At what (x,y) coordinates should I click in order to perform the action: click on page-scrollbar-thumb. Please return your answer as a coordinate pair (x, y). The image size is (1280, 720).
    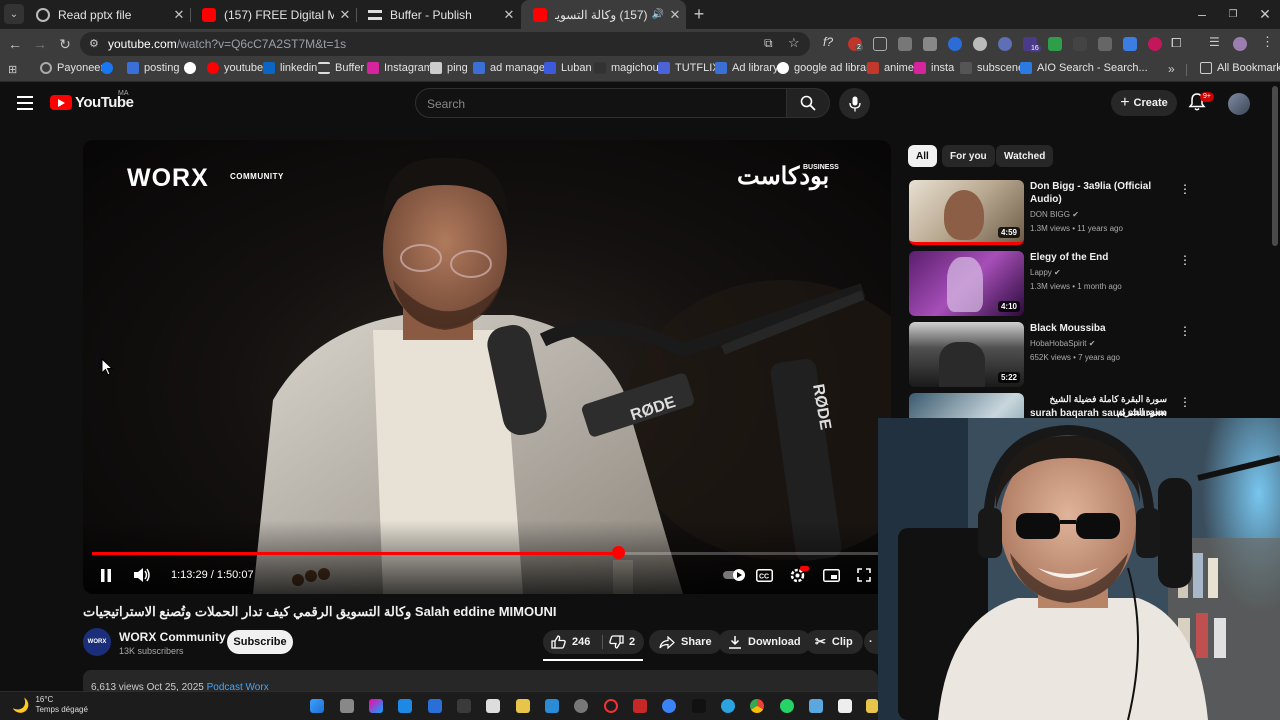
    Looking at the image, I should click on (1275, 166).